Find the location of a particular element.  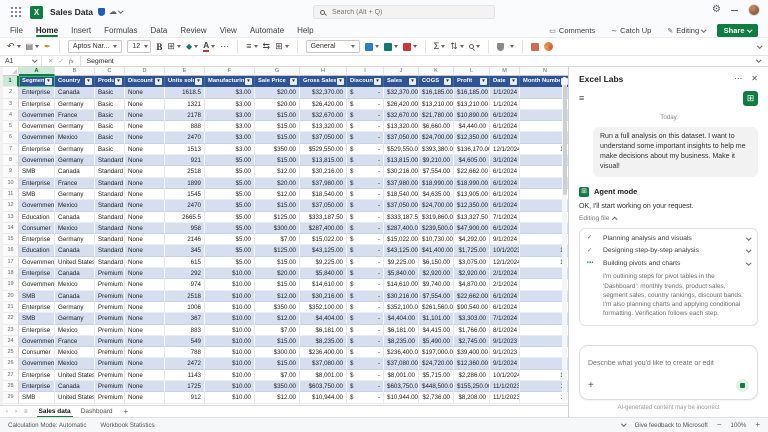

format-painter-button: ✒ is located at coordinates (47, 46).